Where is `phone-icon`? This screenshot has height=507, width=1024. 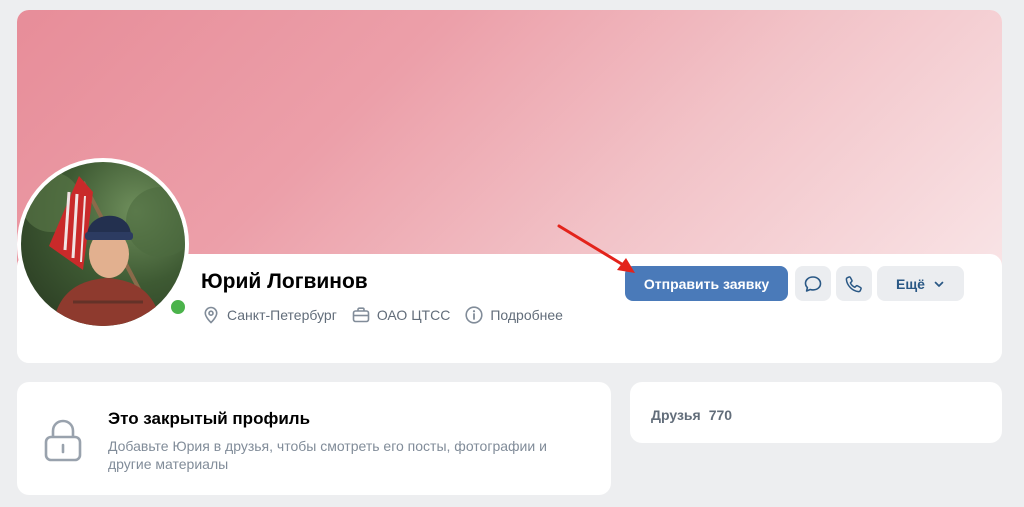 phone-icon is located at coordinates (853, 283).